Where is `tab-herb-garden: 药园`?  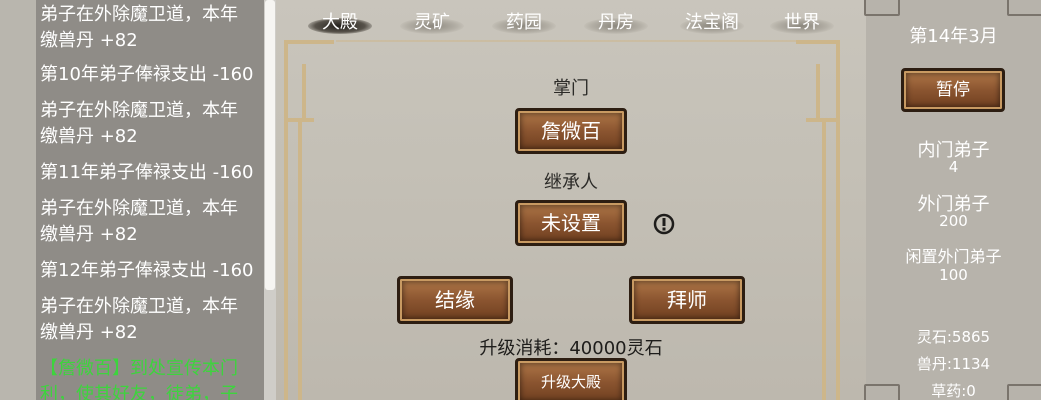
tab-herb-garden: 药园 is located at coordinates (524, 23).